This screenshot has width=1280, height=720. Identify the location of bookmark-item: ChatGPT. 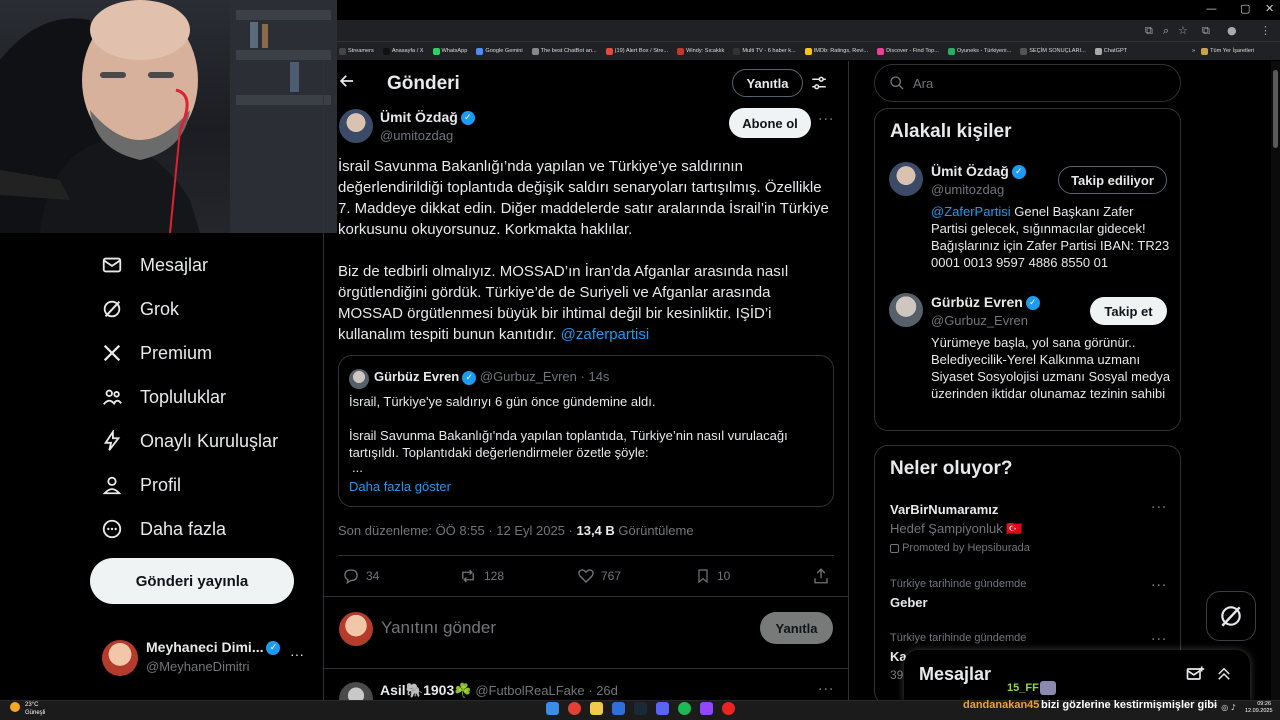
(1110, 51).